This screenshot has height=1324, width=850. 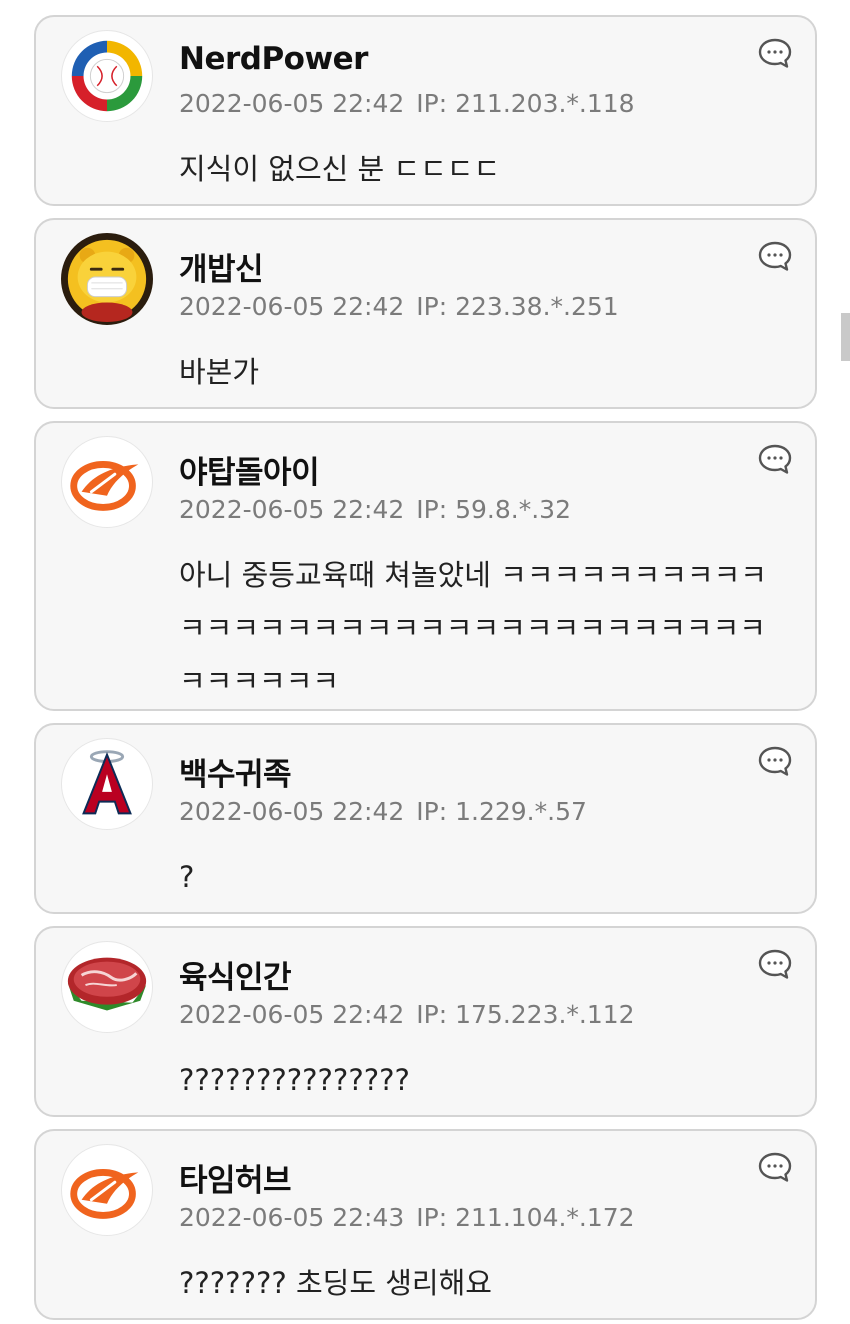 I want to click on scrollbar-thumb, so click(x=845, y=337).